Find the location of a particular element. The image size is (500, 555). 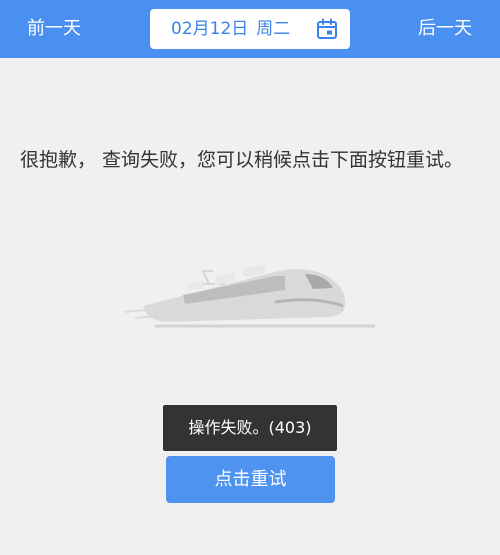

next-day-button: 后一天 is located at coordinates (445, 29).